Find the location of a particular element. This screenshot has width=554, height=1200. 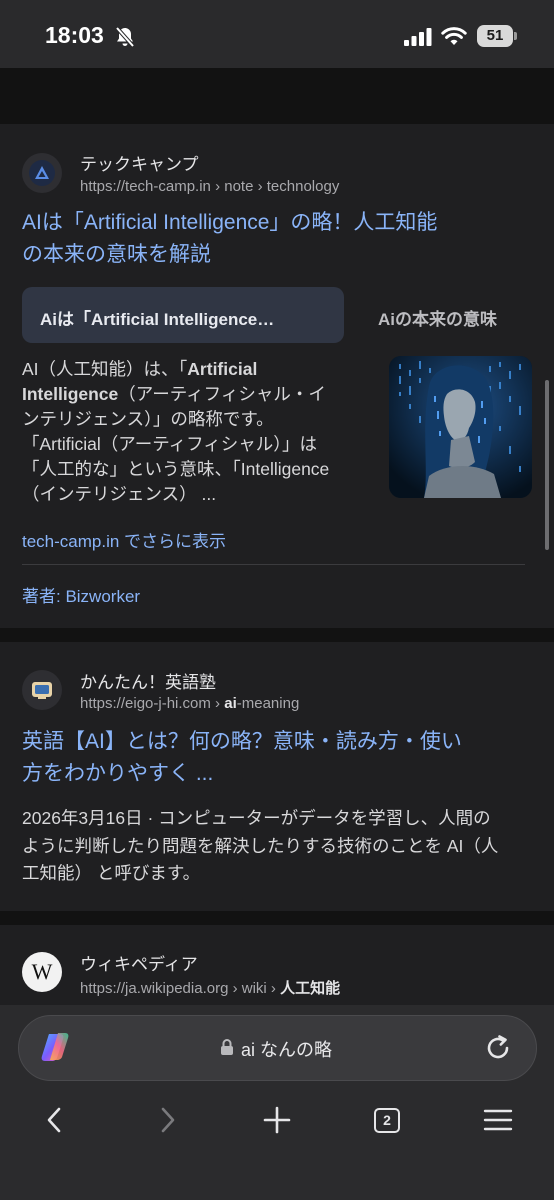

chip-next: Aiの本来の意味 is located at coordinates (437, 317).